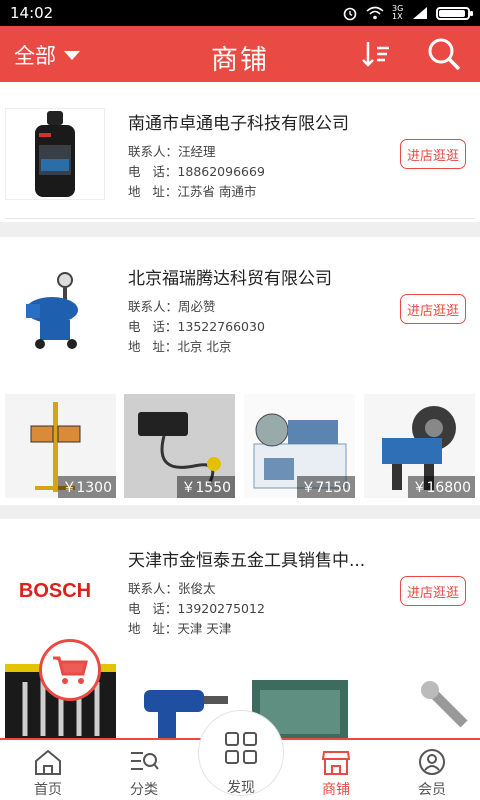 Image resolution: width=480 pixels, height=800 pixels. I want to click on store-address: 地 址：江苏省 南通市, so click(192, 191).